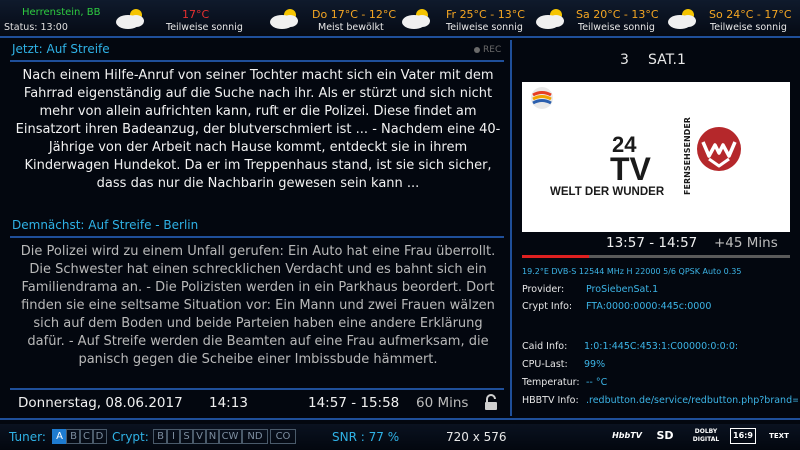 This screenshot has height=450, width=800. What do you see at coordinates (255, 436) in the screenshot?
I see `crypt-nd: ND` at bounding box center [255, 436].